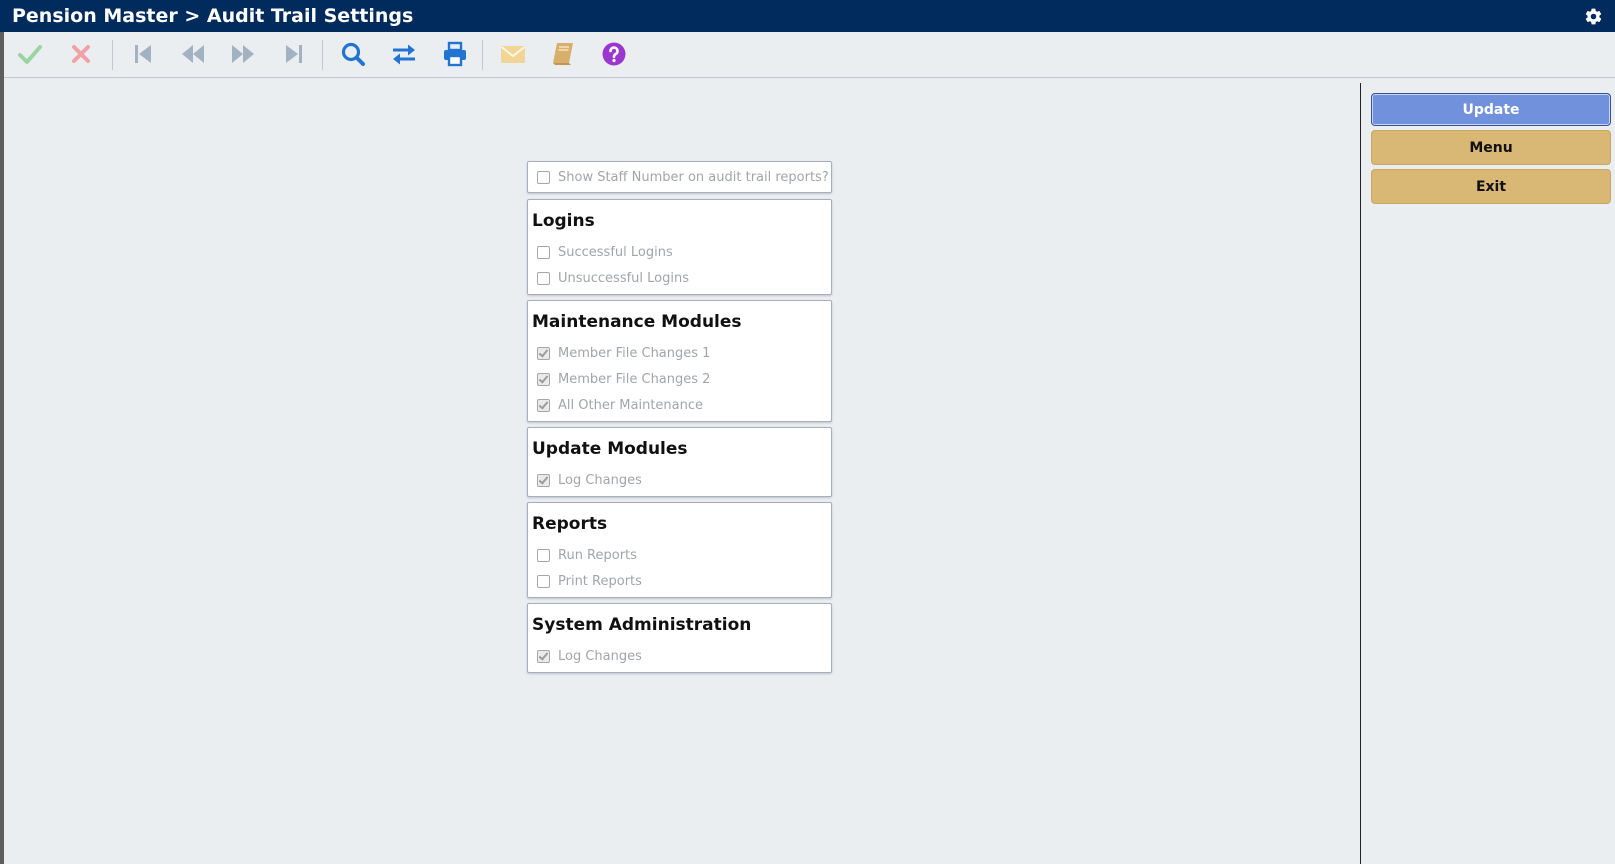 The image size is (1615, 864). I want to click on page-title: Pension Master > Audit Trail Settings, so click(213, 16).